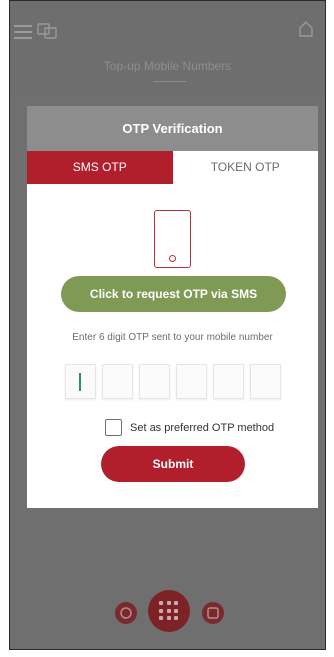  Describe the element at coordinates (245, 167) in the screenshot. I see `tab-token-otp: TOKEN OTP` at that location.